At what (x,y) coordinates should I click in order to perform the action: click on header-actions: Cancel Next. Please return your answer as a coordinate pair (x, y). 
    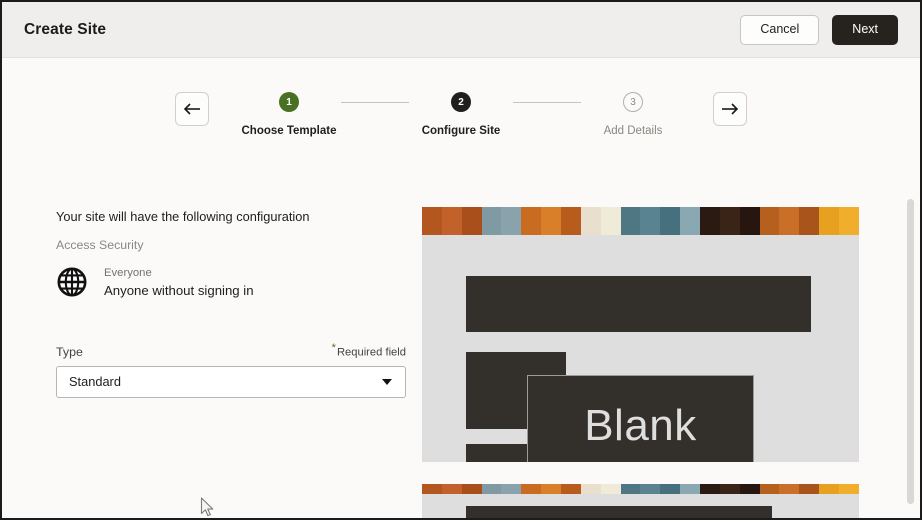
    Looking at the image, I should click on (819, 29).